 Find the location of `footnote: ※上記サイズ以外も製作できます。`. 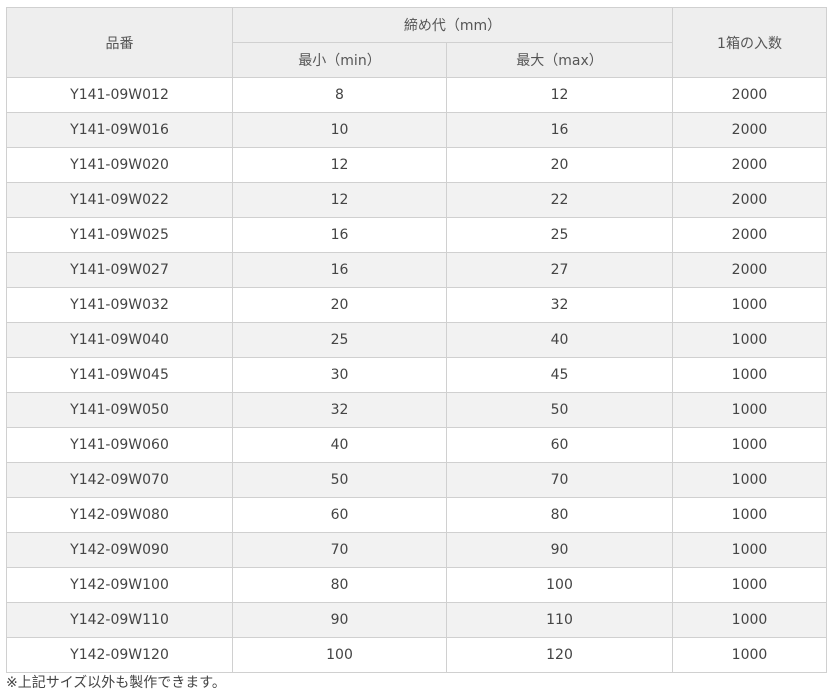

footnote: ※上記サイズ以外も製作できます。 is located at coordinates (116, 683).